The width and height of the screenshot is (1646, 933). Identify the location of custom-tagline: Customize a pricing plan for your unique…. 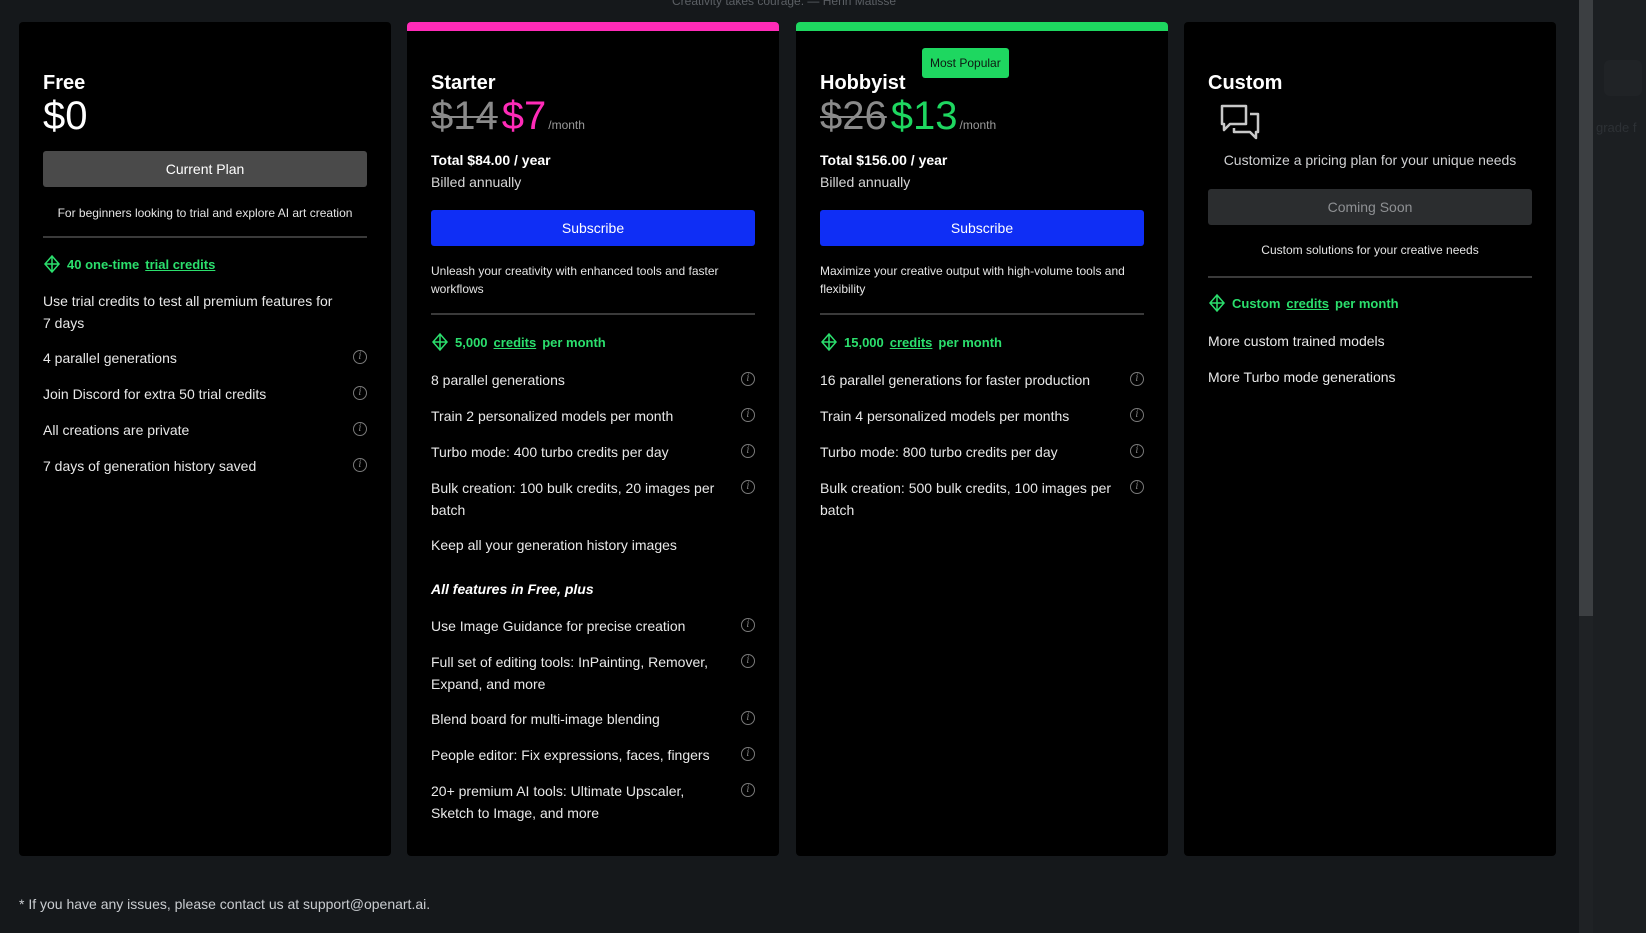
(1370, 160).